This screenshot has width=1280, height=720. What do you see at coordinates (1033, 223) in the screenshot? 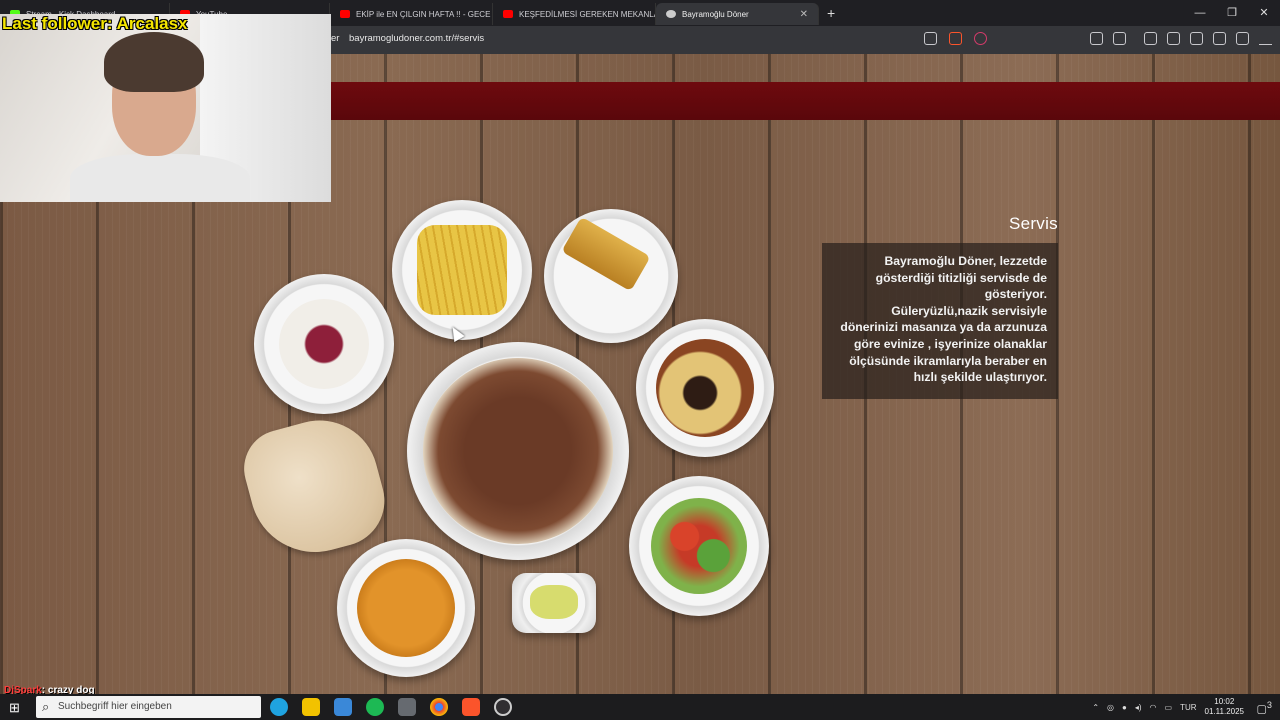
I see `section-title: Servis` at bounding box center [1033, 223].